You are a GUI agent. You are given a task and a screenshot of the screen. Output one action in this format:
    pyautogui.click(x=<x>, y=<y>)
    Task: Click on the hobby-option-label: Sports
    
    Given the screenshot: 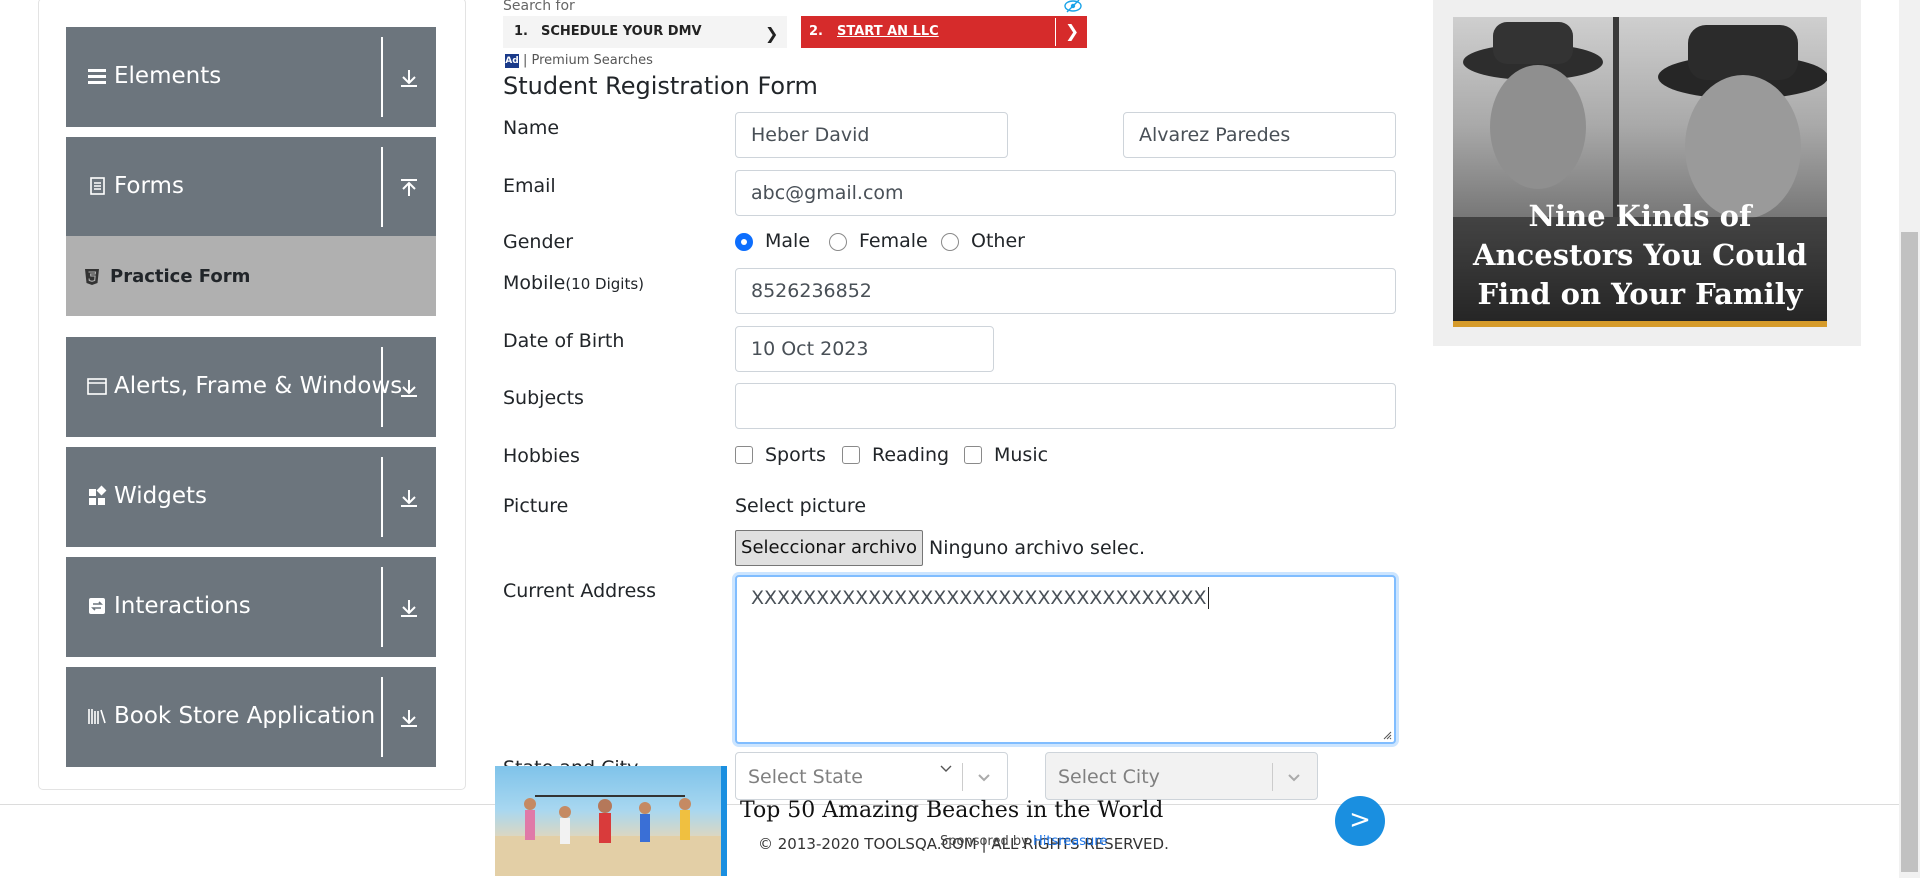 What is the action you would take?
    pyautogui.click(x=795, y=455)
    